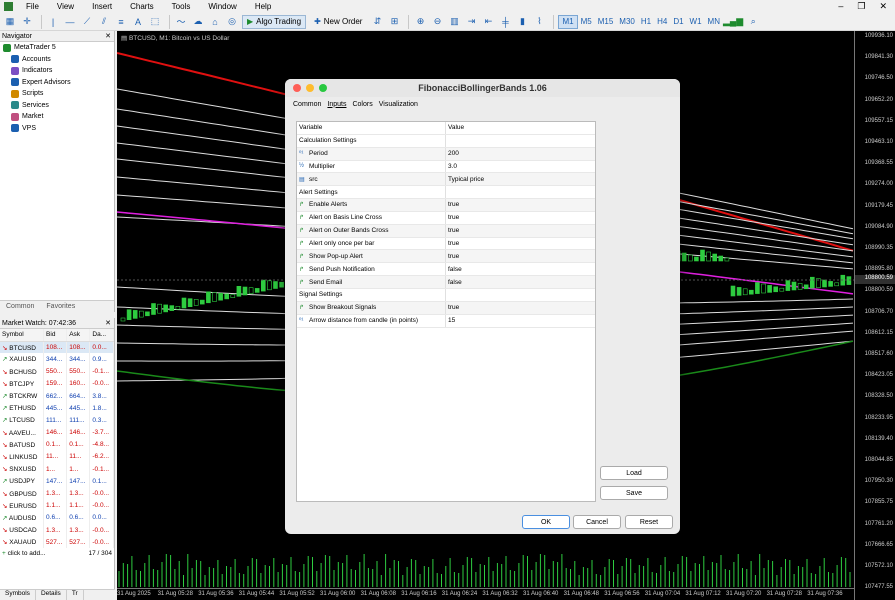 The image size is (895, 600). I want to click on load-button: Load, so click(634, 473).